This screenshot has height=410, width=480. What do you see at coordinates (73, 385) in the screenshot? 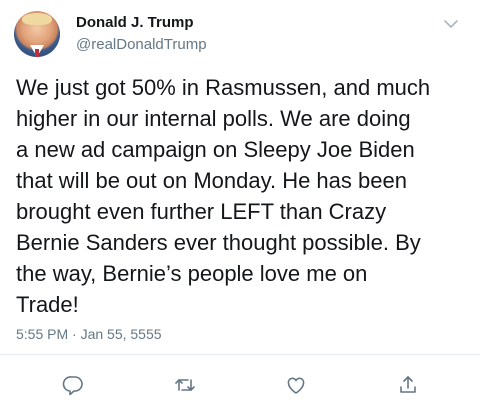
I see `reply-icon` at bounding box center [73, 385].